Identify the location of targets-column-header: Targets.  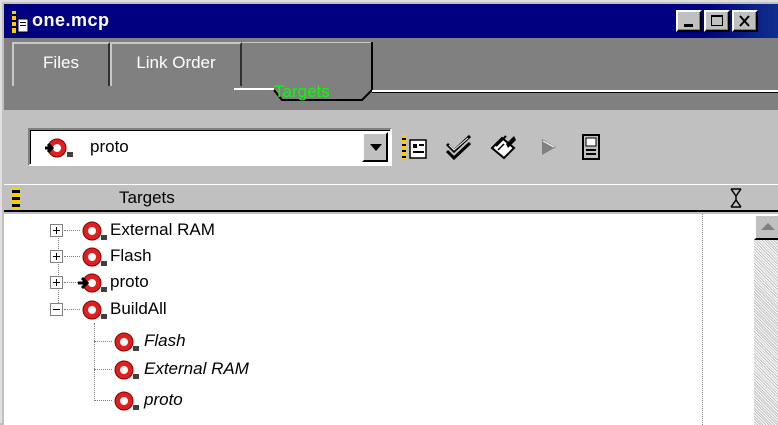
(147, 198).